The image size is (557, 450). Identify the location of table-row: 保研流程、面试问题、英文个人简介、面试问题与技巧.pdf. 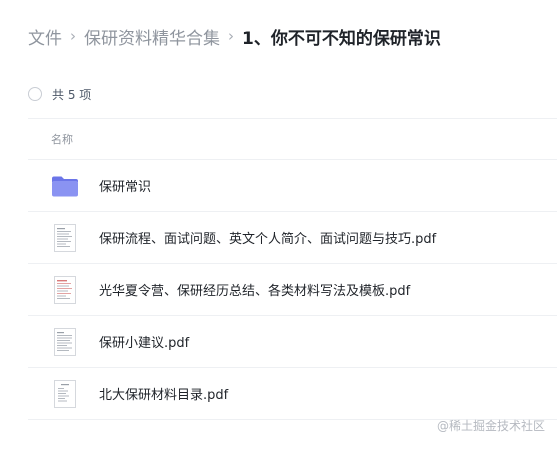
(292, 238).